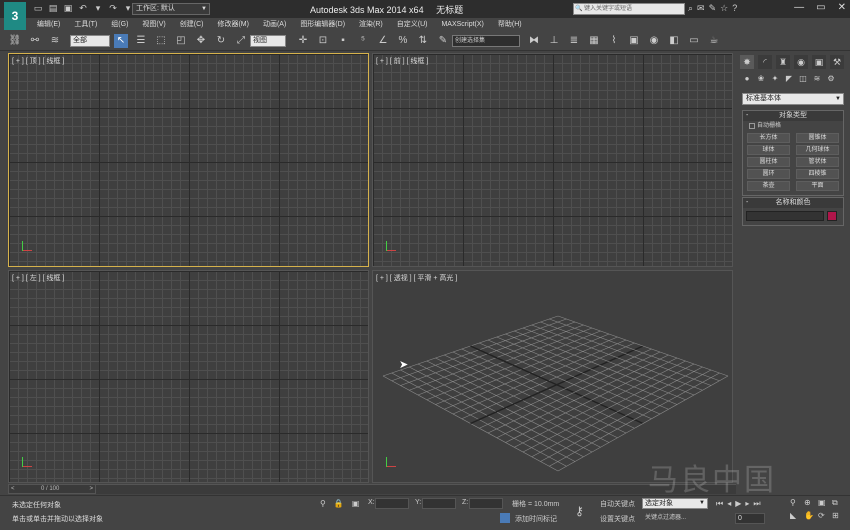  What do you see at coordinates (724, 8) in the screenshot?
I see `favorites-star-icon: ☆` at bounding box center [724, 8].